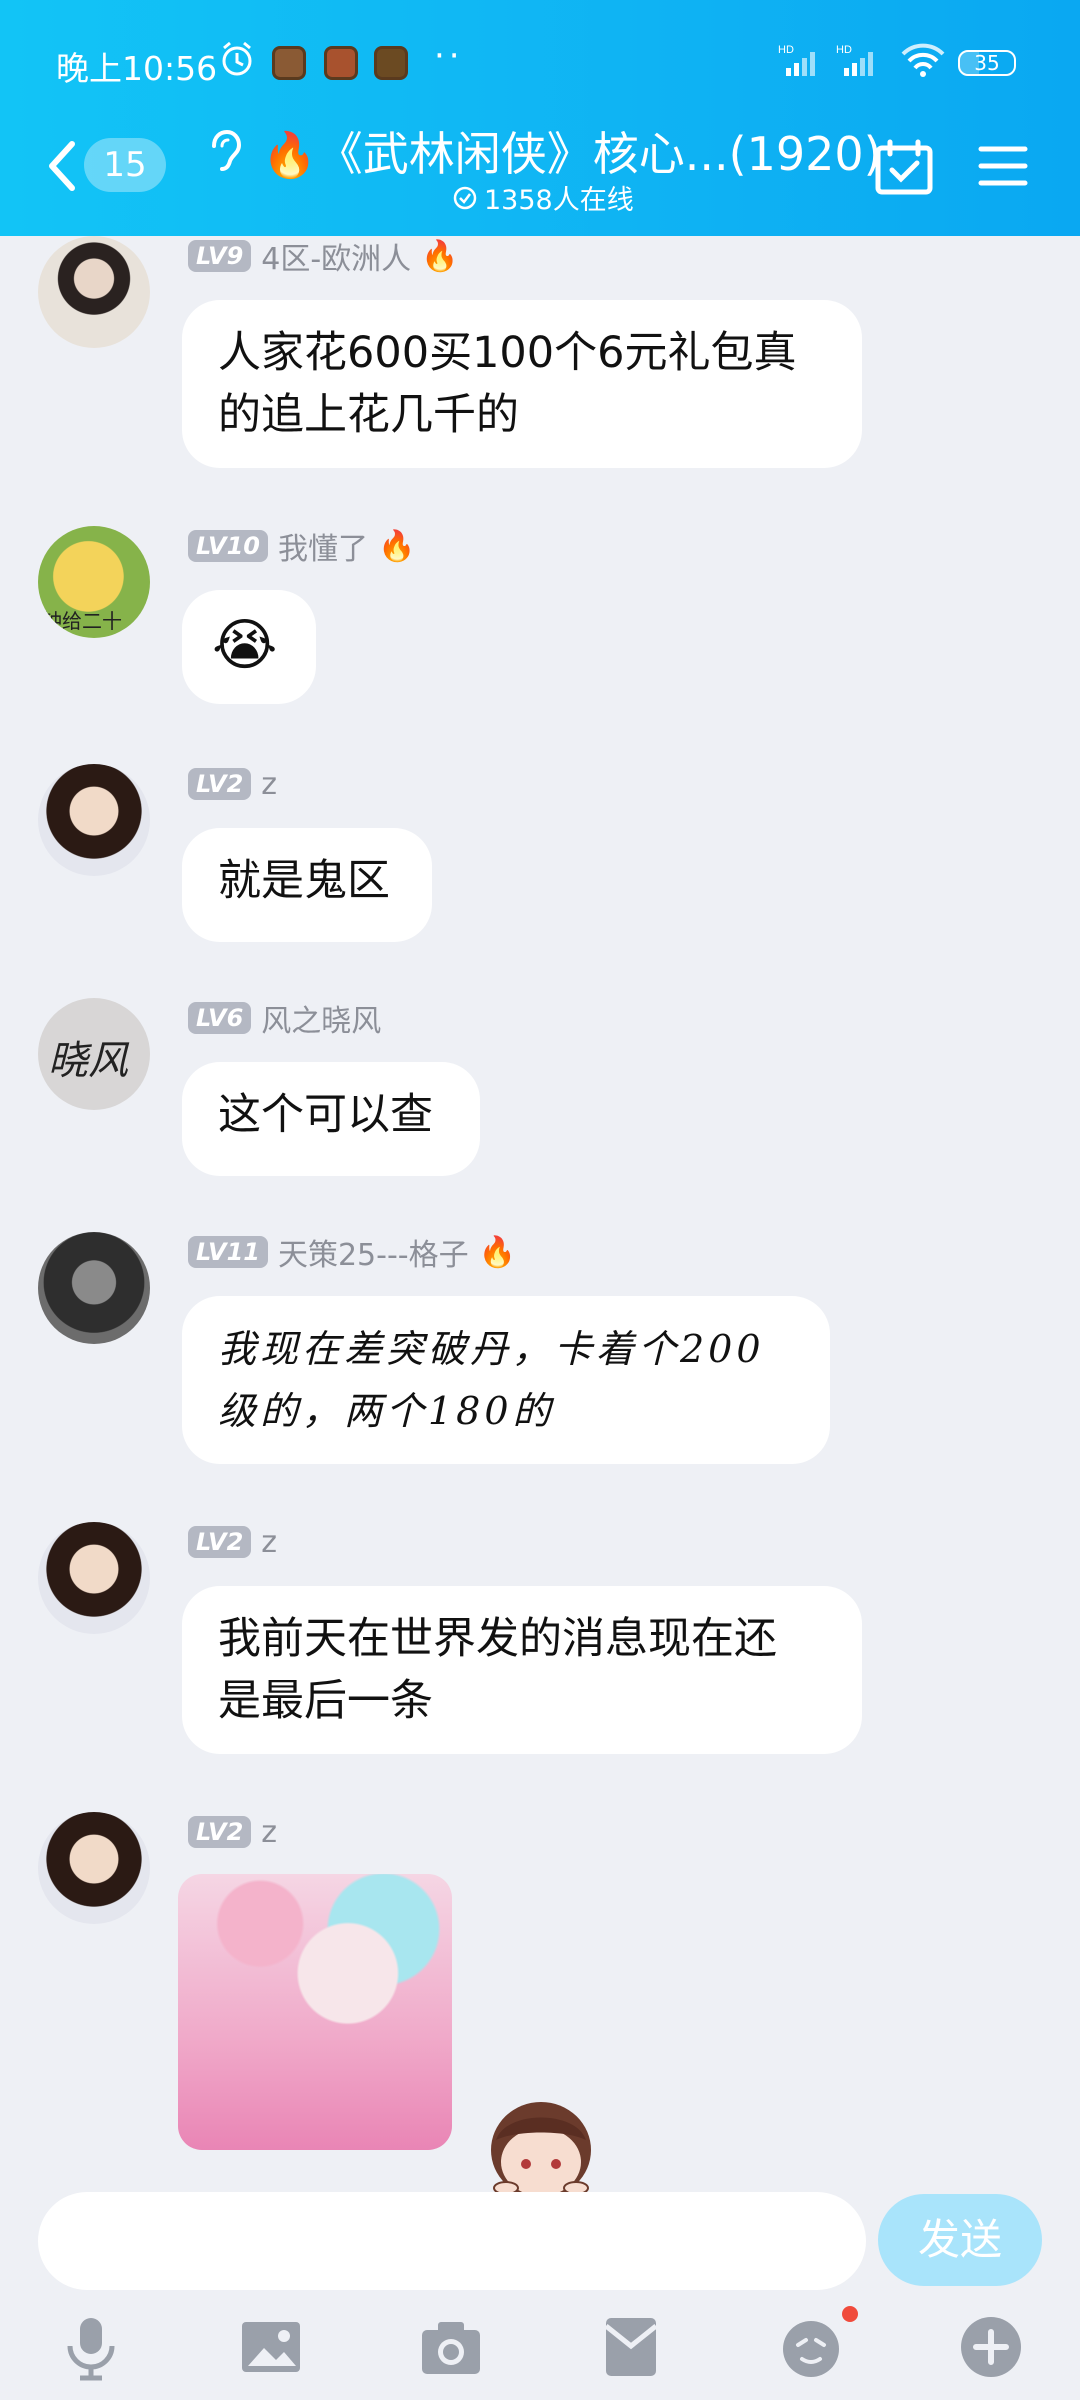  I want to click on sender-name: 4区-欧洲人, so click(336, 257).